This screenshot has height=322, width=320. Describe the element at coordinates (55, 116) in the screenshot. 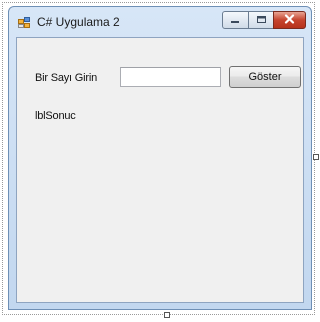

I see `result-label: lblSonuc` at that location.